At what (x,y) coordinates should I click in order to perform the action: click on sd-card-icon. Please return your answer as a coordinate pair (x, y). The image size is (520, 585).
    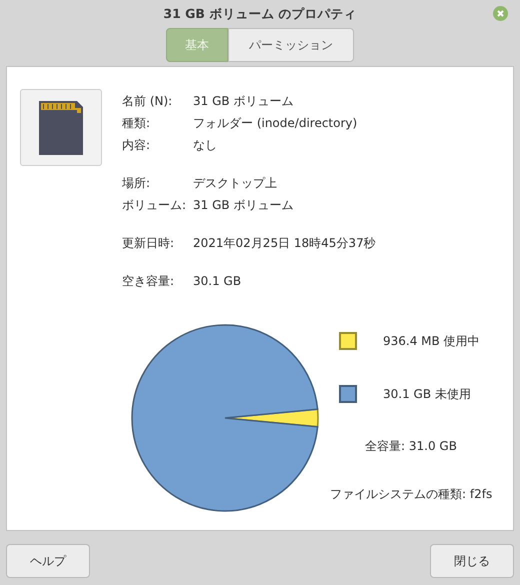
    Looking at the image, I should click on (61, 127).